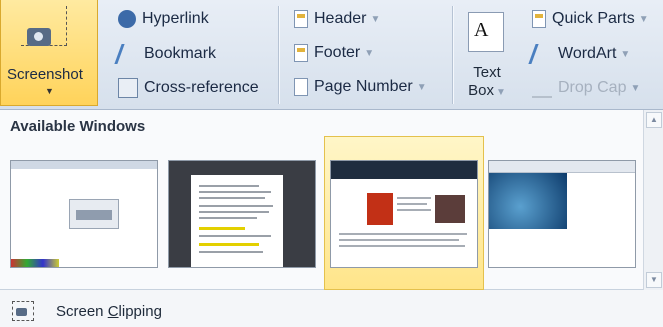  I want to click on text-box-label-line1: Text, so click(487, 72).